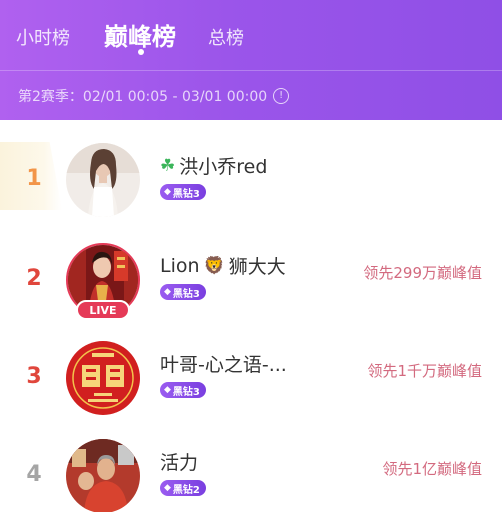 Image resolution: width=502 pixels, height=512 pixels. I want to click on username-text: 活力, so click(179, 463).